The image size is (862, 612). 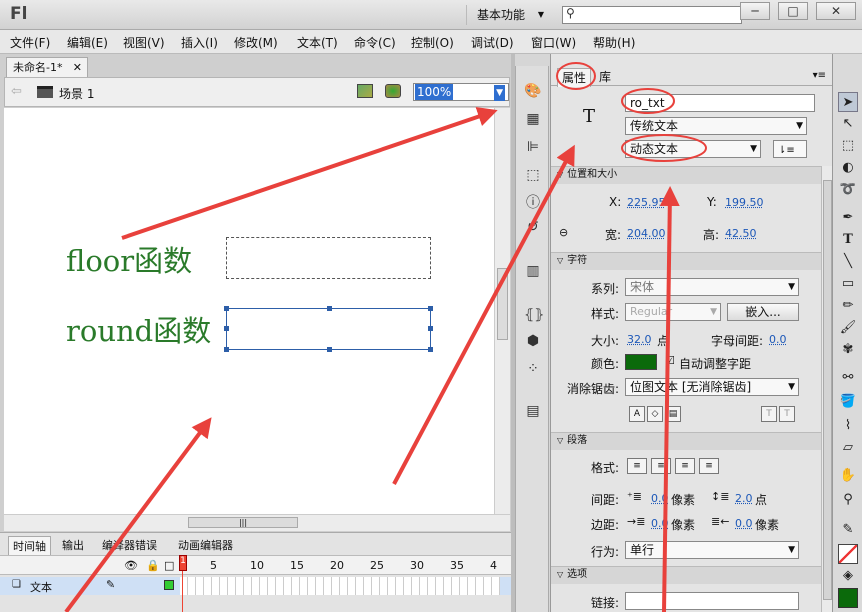 What do you see at coordinates (848, 190) in the screenshot?
I see `lasso-tool-icon: ➰` at bounding box center [848, 190].